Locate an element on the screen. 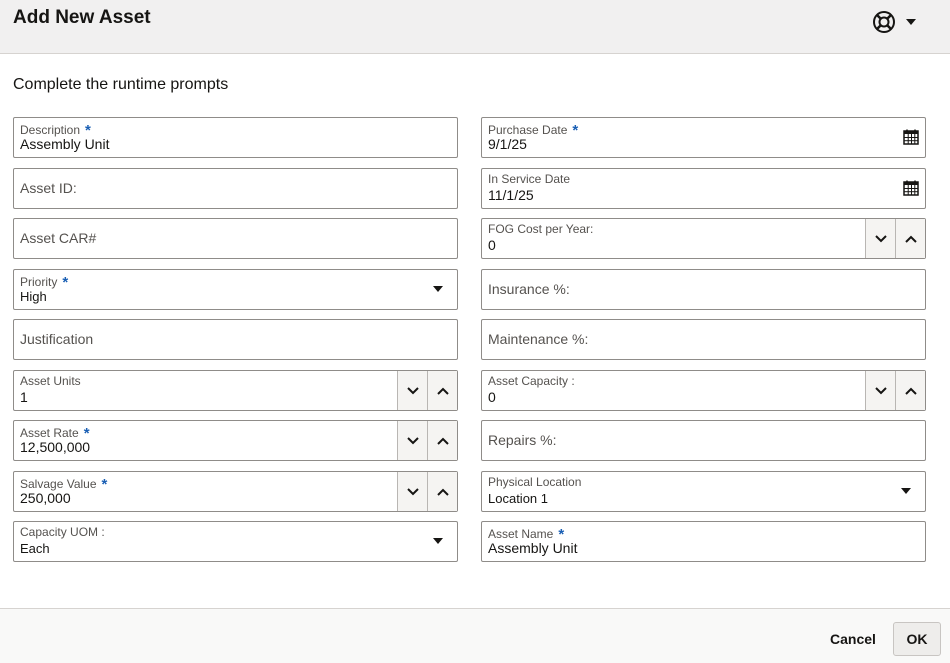  asset-units-increment-button is located at coordinates (442, 390).